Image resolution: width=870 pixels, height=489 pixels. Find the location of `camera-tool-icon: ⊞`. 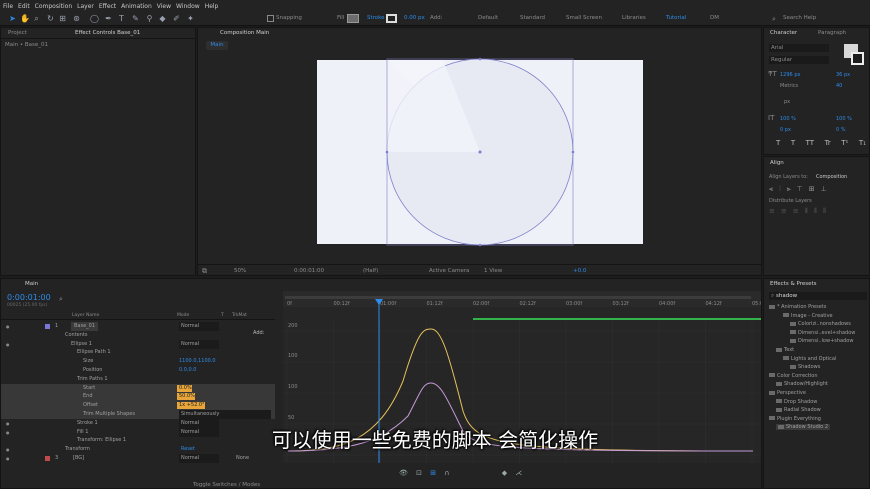

camera-tool-icon: ⊞ is located at coordinates (62, 18).